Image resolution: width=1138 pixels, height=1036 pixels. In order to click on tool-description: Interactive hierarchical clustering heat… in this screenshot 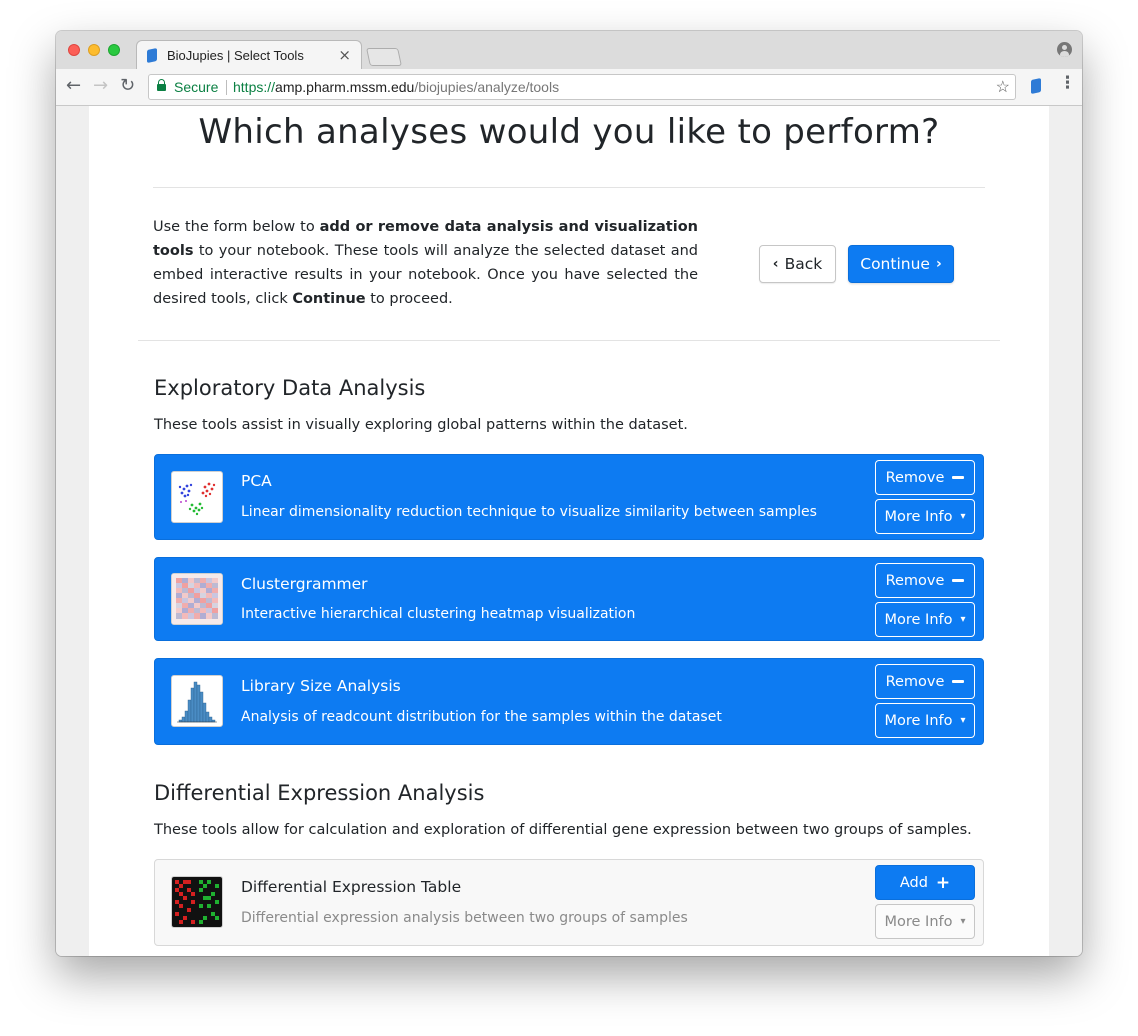, I will do `click(438, 614)`.